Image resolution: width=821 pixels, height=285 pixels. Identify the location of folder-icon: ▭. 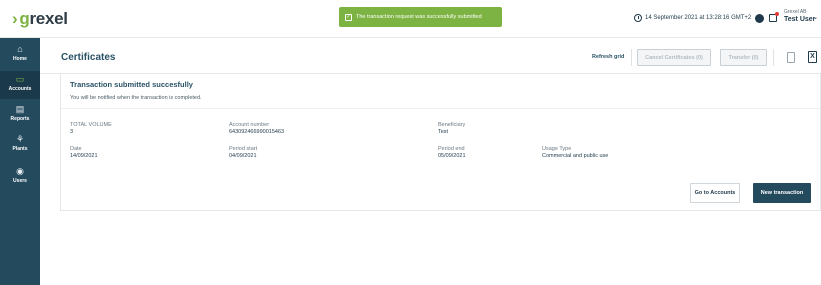
(20, 79).